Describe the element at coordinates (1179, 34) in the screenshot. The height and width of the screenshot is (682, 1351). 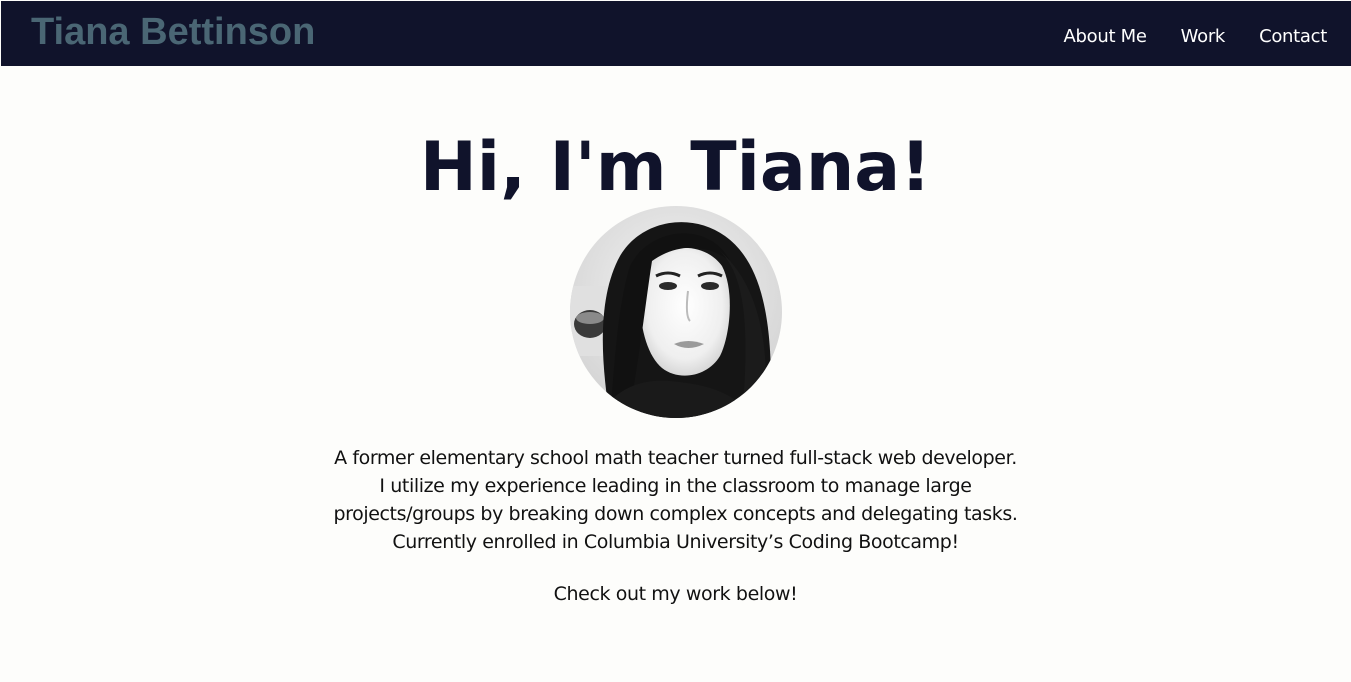
I see `nav-links: About Me Work Contact` at that location.